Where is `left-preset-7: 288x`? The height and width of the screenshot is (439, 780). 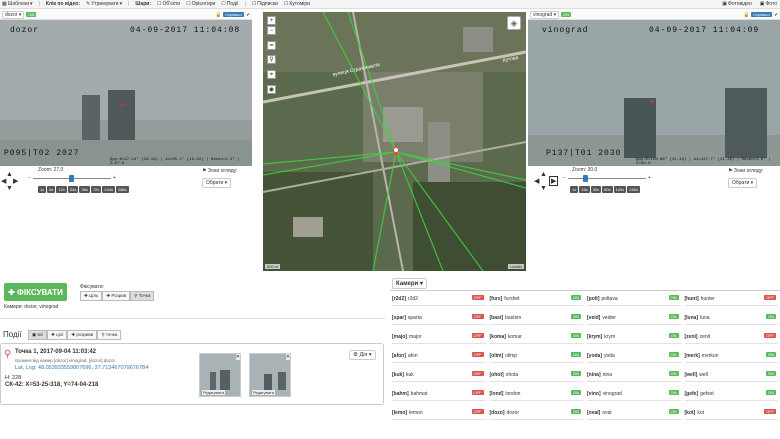
left-preset-7: 288x is located at coordinates (122, 189).